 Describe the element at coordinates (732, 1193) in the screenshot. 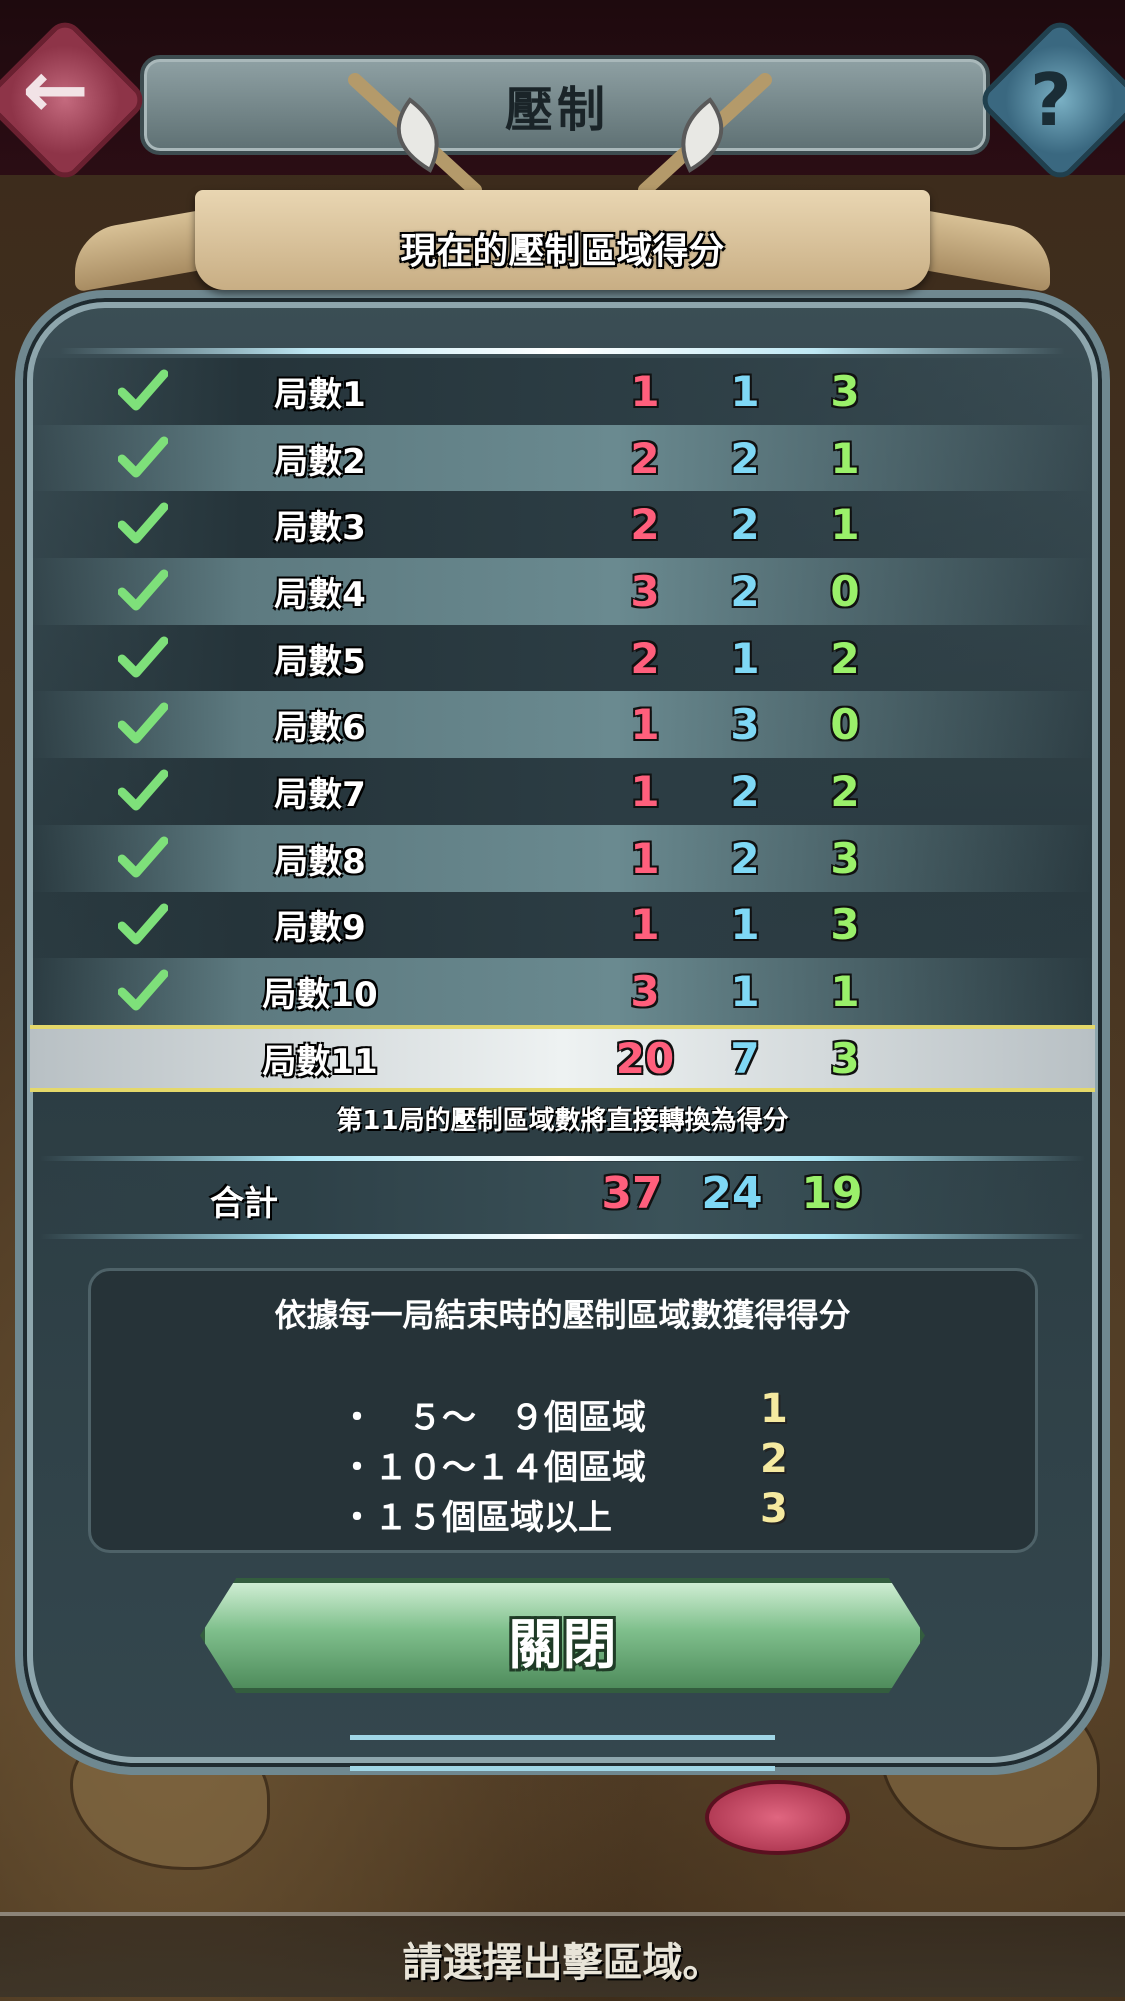

I see `total-blue-score: 24` at that location.